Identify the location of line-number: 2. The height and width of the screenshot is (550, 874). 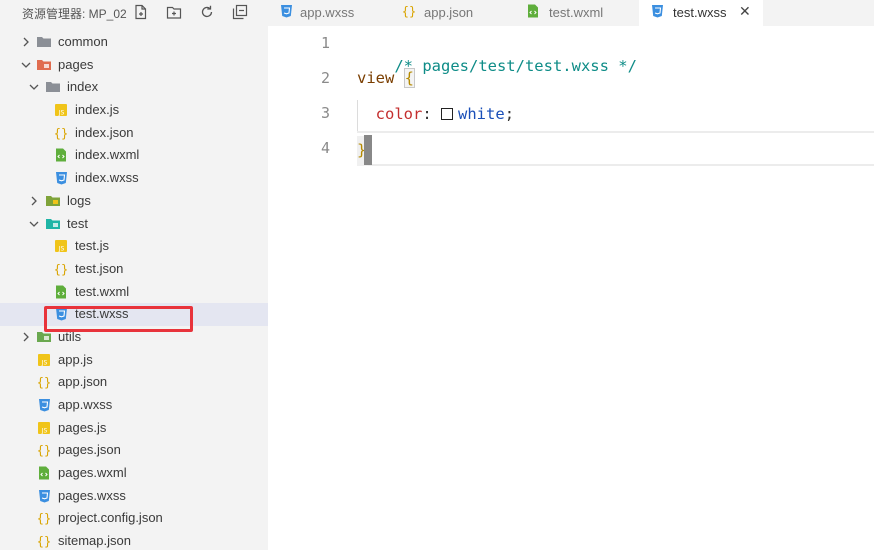
(325, 78).